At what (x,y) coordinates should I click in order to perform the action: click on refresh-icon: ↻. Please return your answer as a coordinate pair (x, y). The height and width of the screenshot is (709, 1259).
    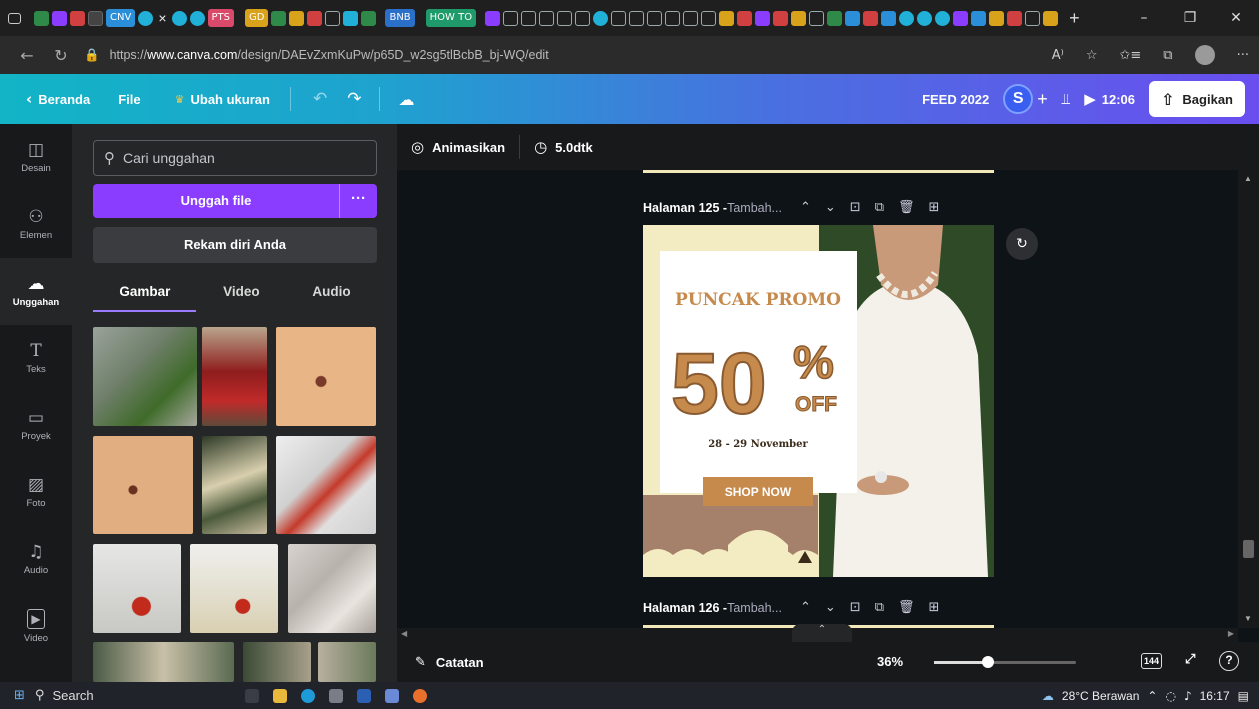
    Looking at the image, I should click on (61, 55).